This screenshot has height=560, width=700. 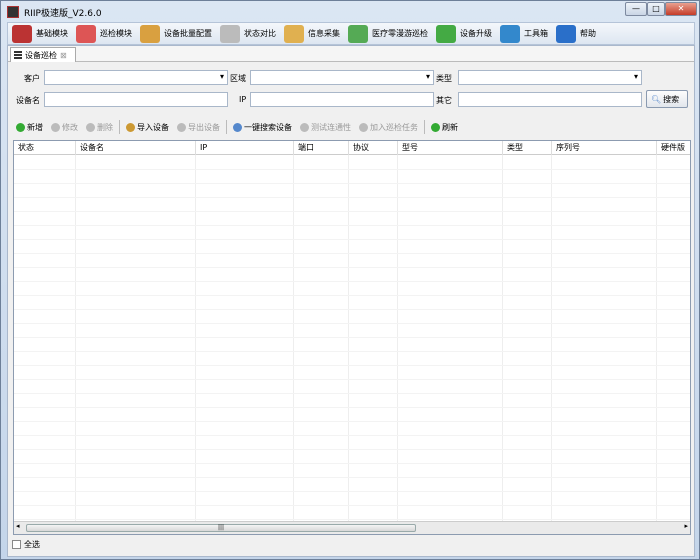 I want to click on type-label: 类型, so click(x=444, y=78).